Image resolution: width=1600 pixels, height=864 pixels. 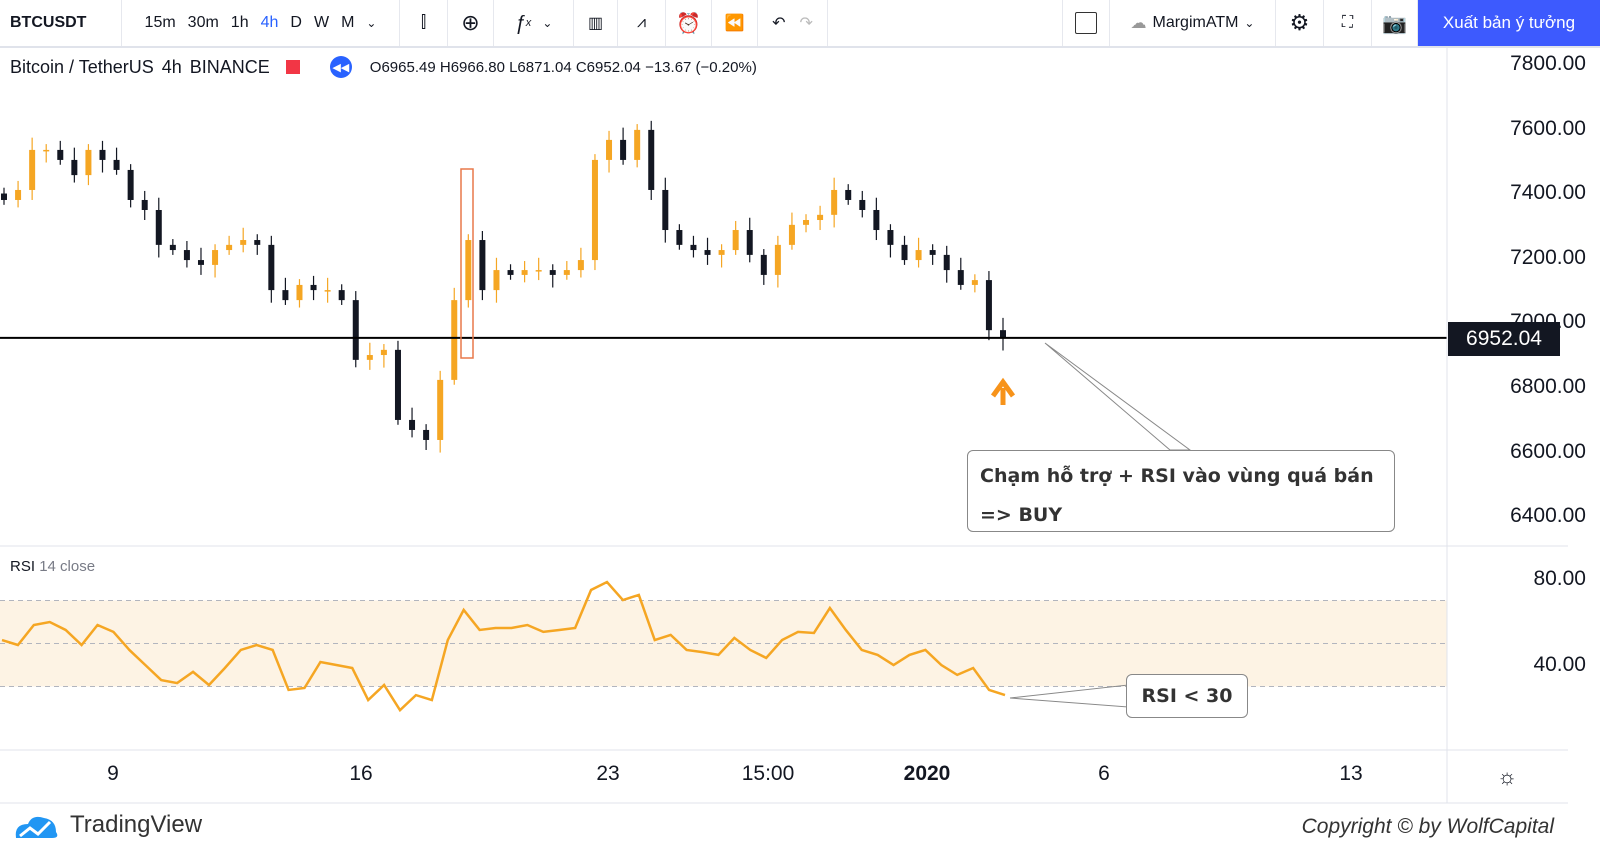 What do you see at coordinates (1504, 339) in the screenshot?
I see `last-price-label: 6952.04` at bounding box center [1504, 339].